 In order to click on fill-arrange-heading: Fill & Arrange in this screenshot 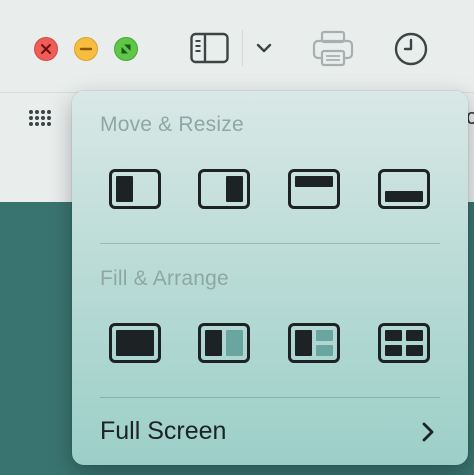, I will do `click(164, 278)`.